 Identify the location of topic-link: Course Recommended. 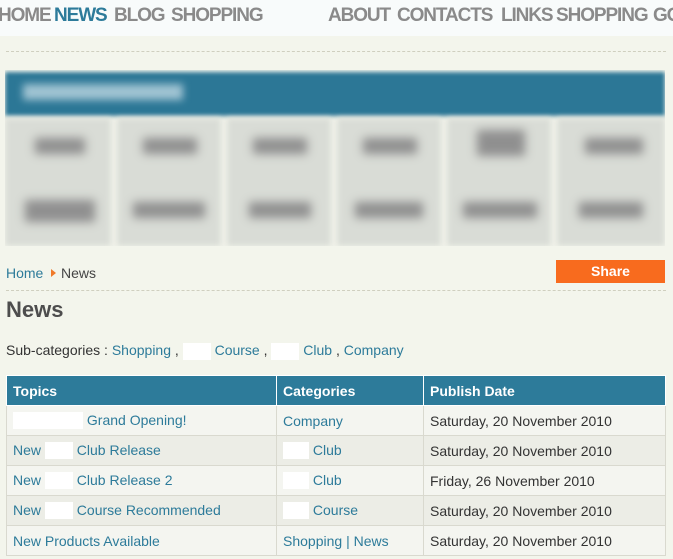
(149, 510).